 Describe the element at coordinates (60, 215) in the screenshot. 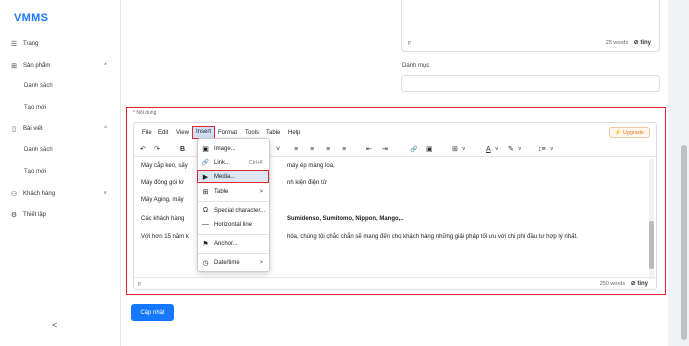

I see `sidebar-item-thiet-lap: ⚙ Thiết lập` at that location.